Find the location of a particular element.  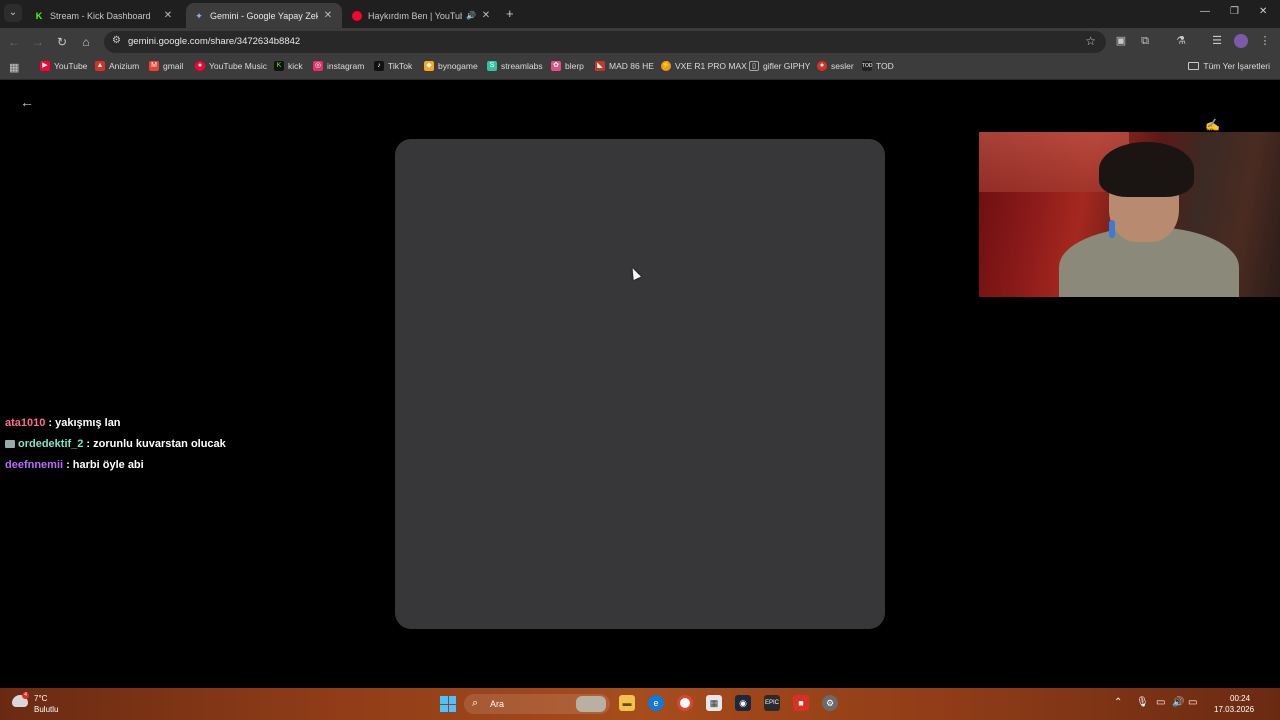

weather-alert-badge: 4 is located at coordinates (25, 695).